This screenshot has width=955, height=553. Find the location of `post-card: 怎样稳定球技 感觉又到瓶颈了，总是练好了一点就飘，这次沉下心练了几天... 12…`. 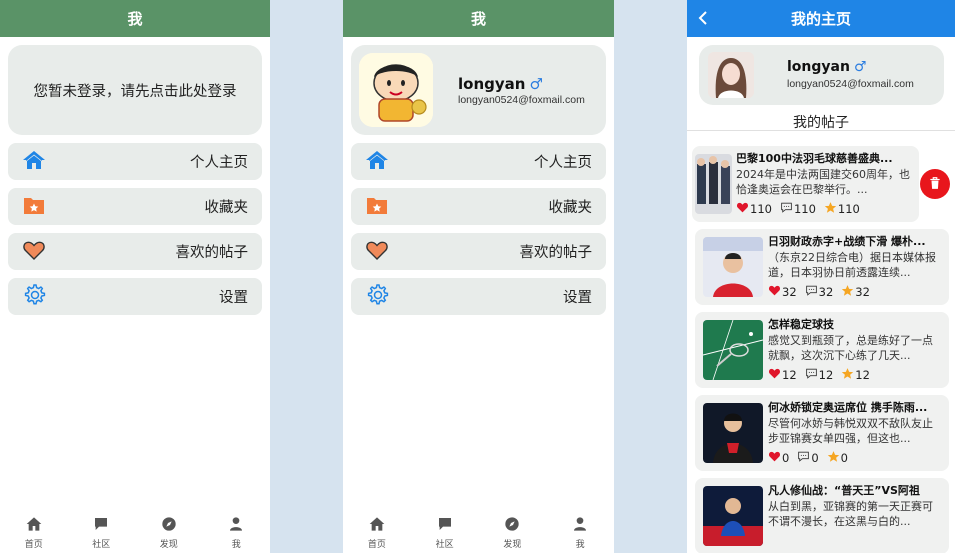

post-card: 怎样稳定球技 感觉又到瓶颈了，总是练好了一点就飘，这次沉下心练了几天... 12… is located at coordinates (822, 350).